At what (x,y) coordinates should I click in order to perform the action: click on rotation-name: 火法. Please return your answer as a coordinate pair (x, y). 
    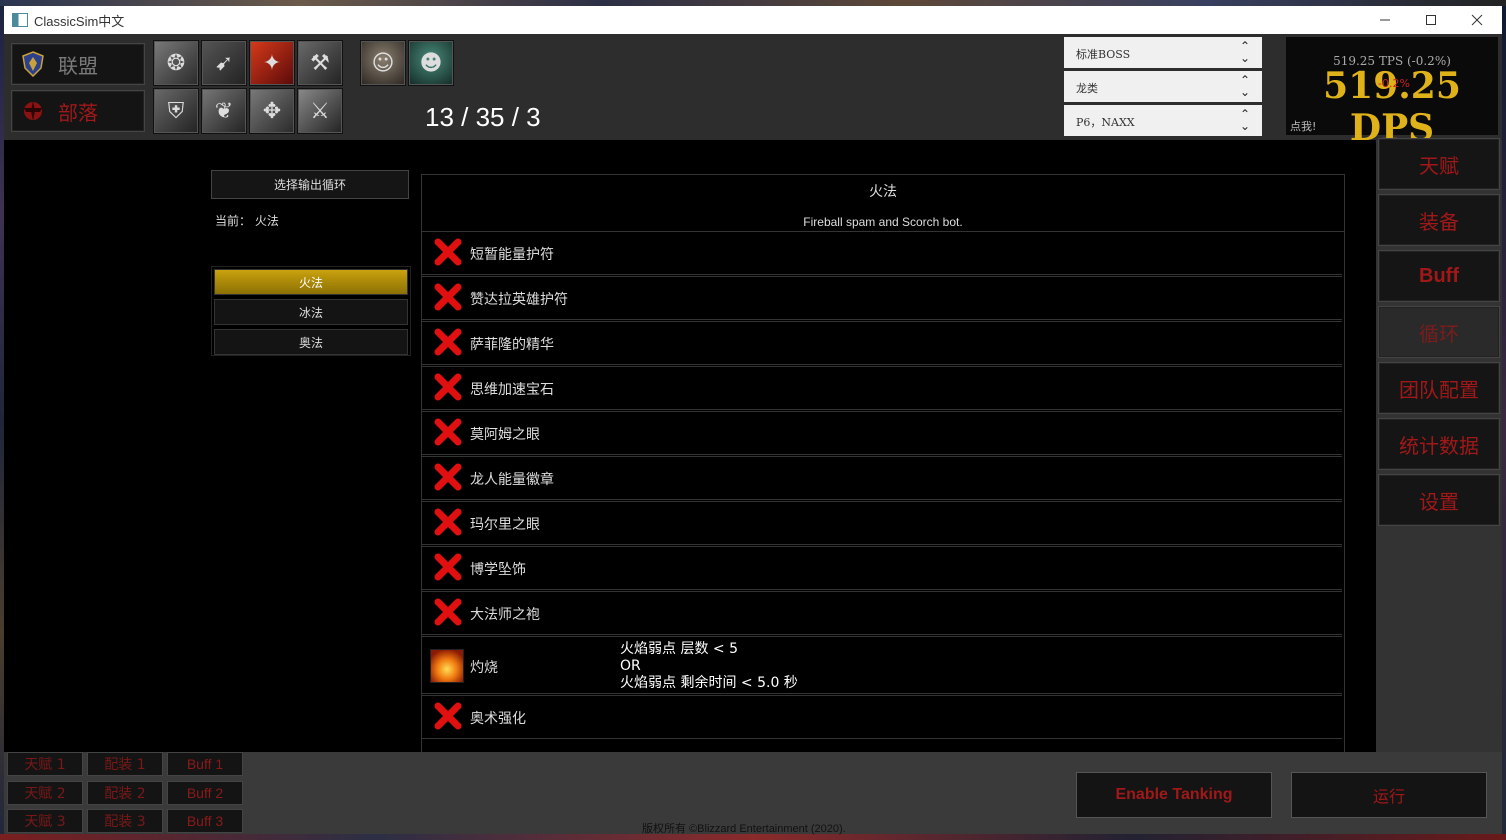
    Looking at the image, I should click on (883, 192).